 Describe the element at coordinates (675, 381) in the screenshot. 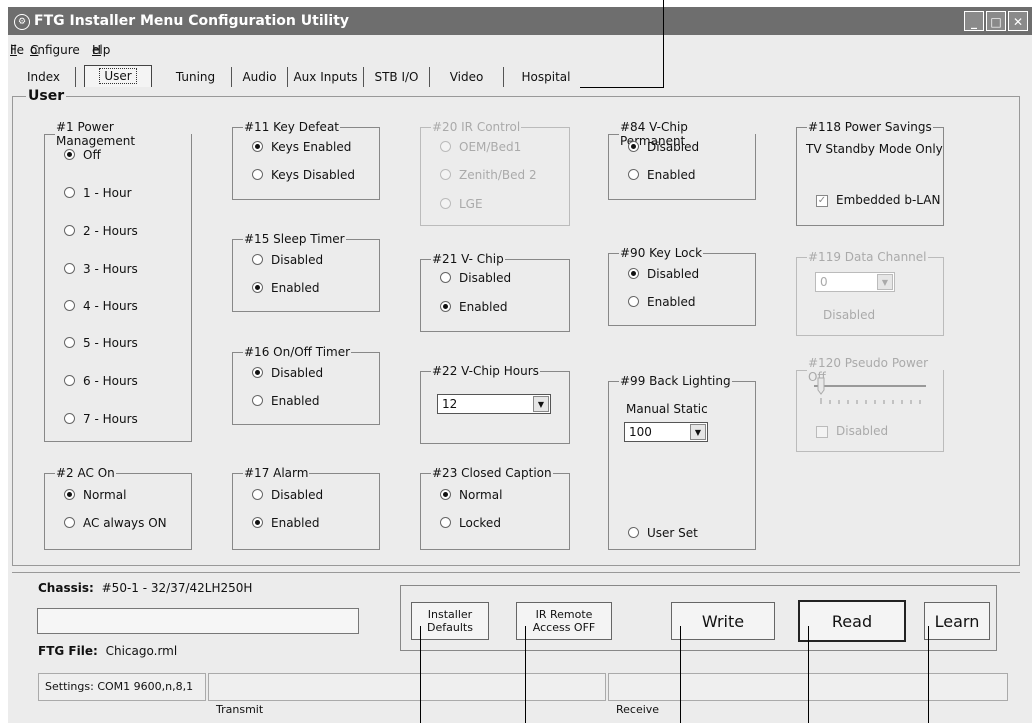

I see `group-title: #99 Back Lighting` at that location.